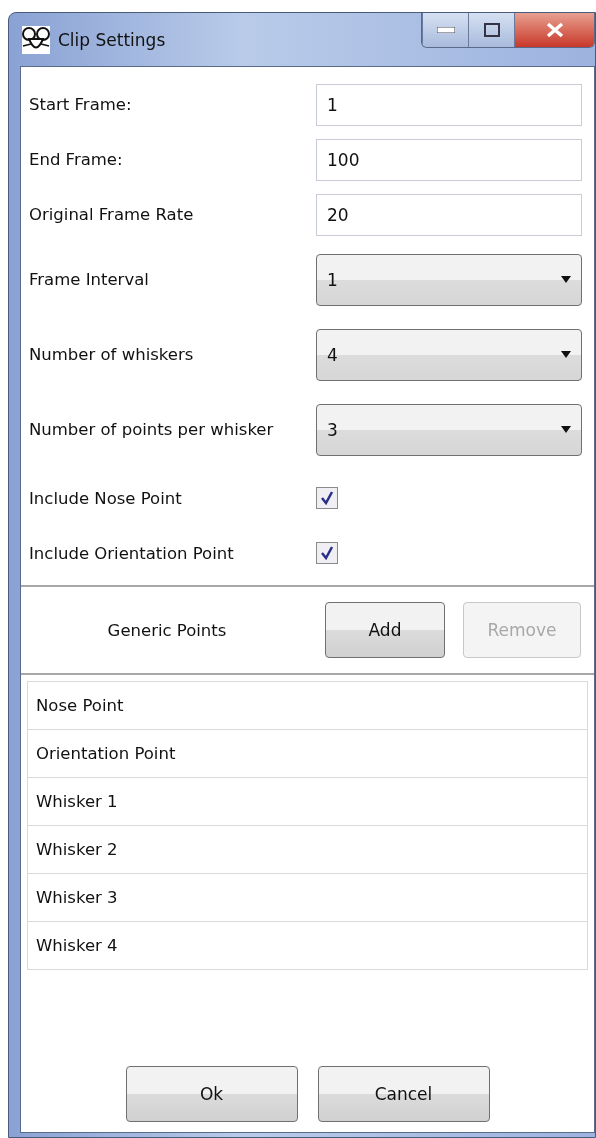 This screenshot has height=1138, width=596. What do you see at coordinates (307, 801) in the screenshot?
I see `list-item: Whisker 1` at bounding box center [307, 801].